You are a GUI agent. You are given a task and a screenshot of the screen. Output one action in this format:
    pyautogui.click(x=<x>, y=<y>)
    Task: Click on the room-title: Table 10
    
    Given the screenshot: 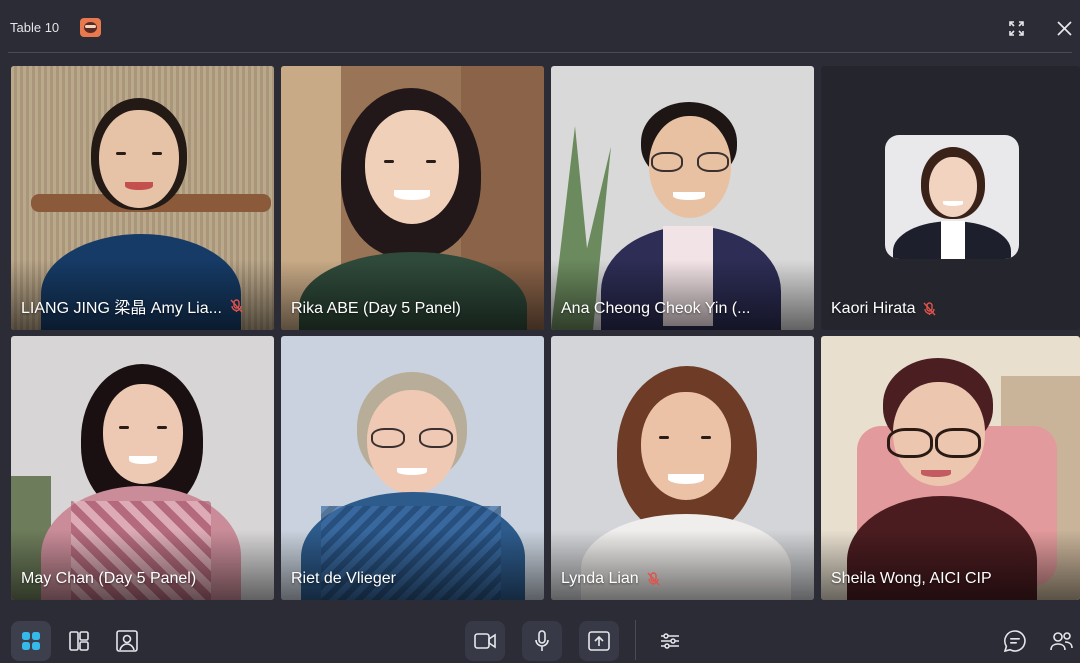 What is the action you would take?
    pyautogui.click(x=35, y=27)
    